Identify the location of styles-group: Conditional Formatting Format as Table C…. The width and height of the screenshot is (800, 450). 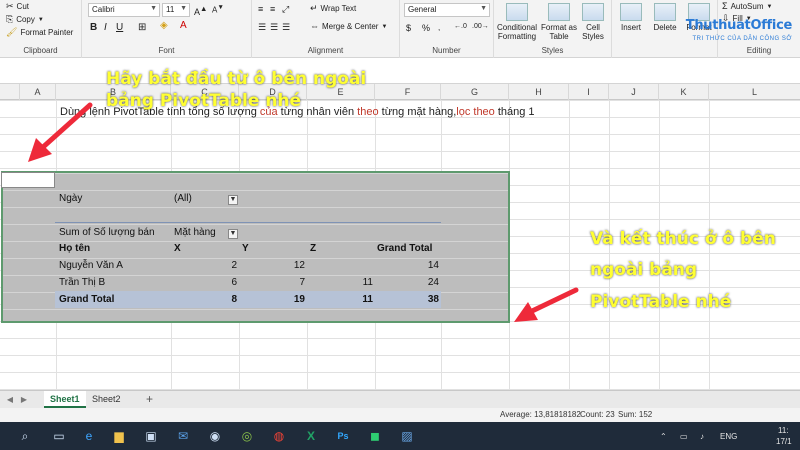
(553, 29).